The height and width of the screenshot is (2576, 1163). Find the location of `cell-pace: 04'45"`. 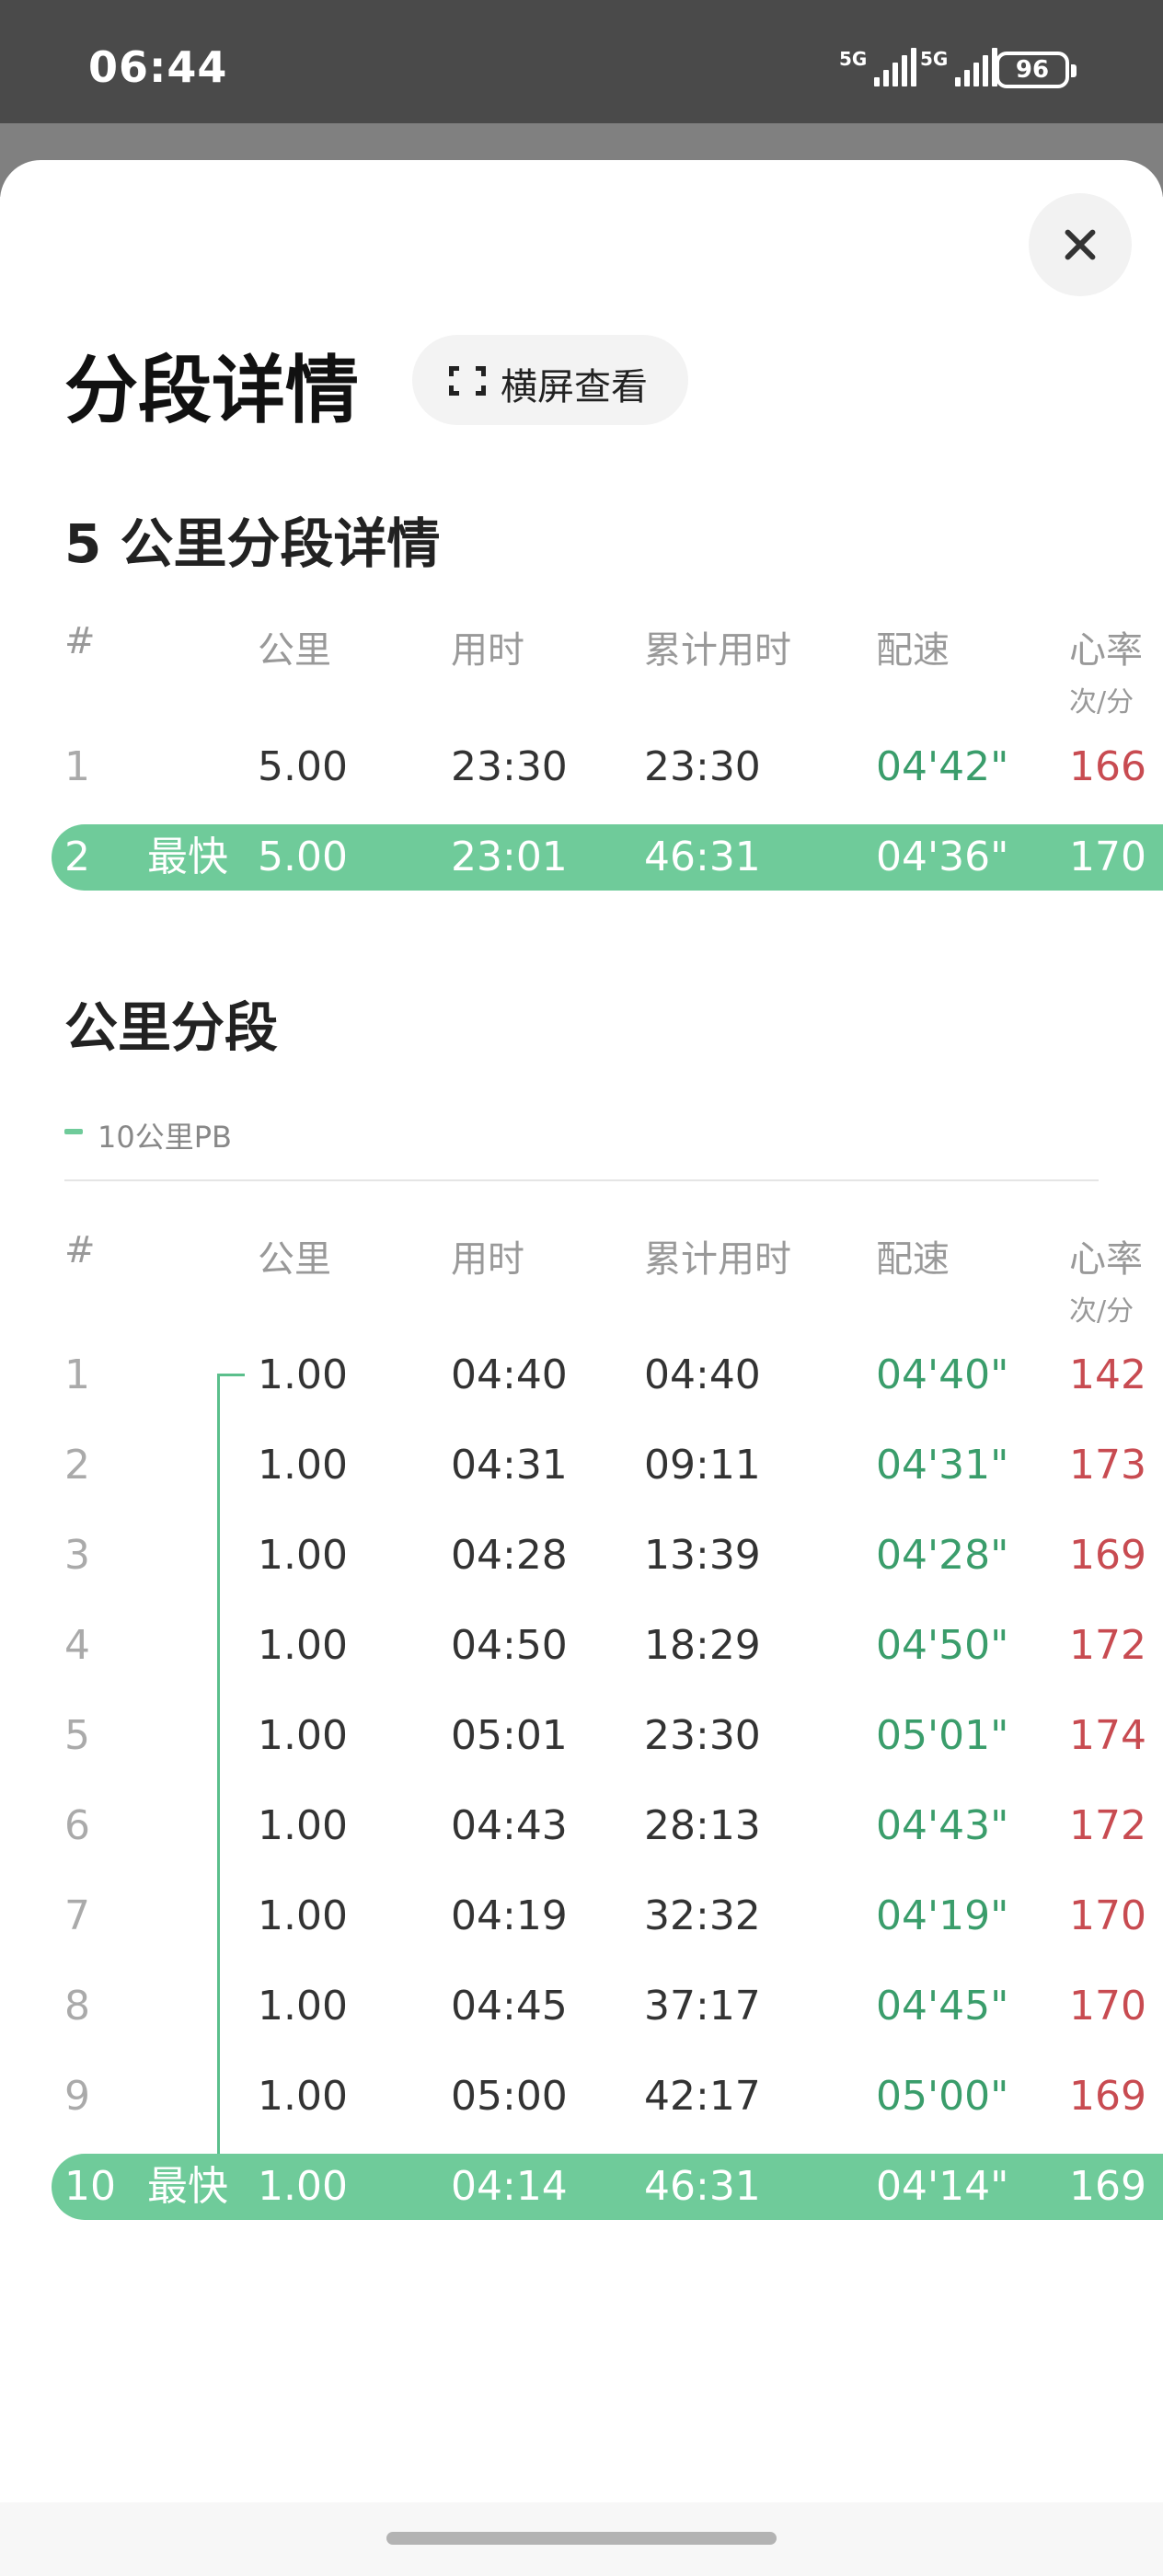

cell-pace: 04'45" is located at coordinates (943, 2006).